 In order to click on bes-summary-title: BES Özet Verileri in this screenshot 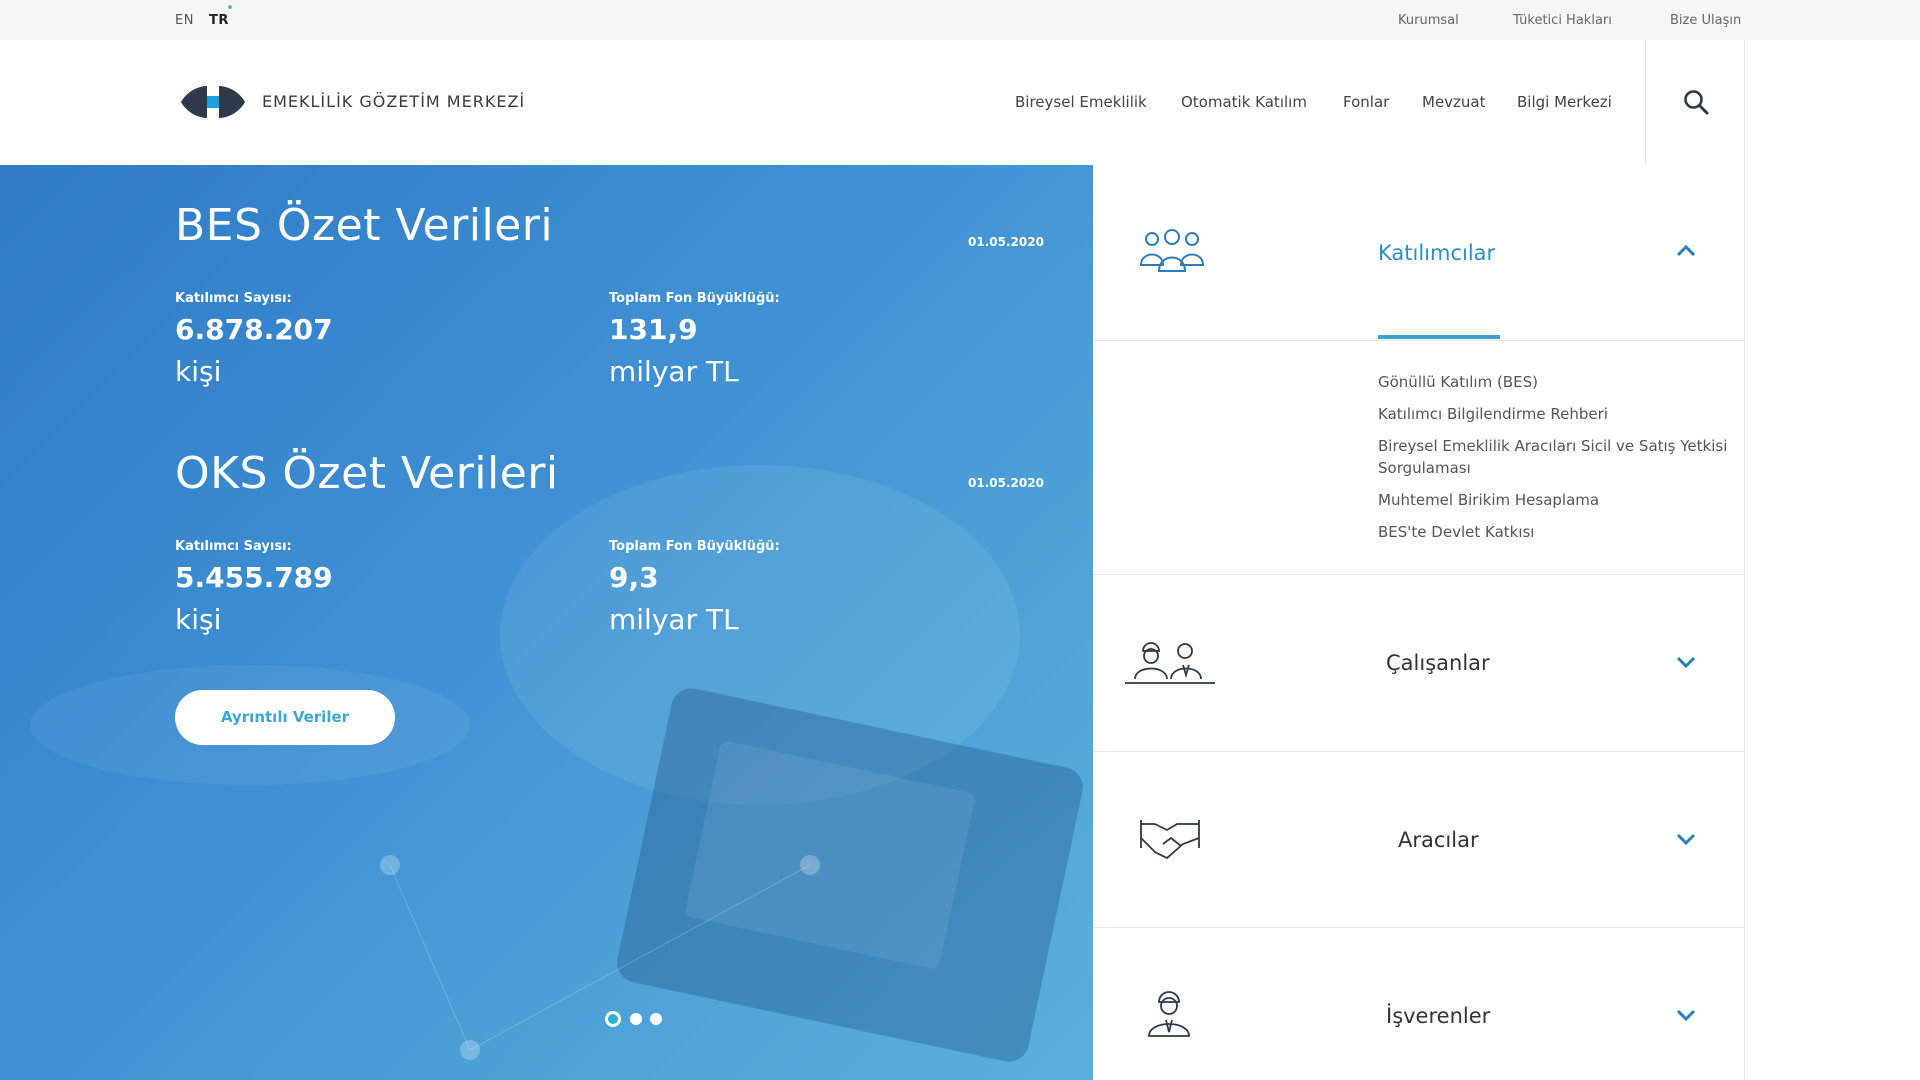, I will do `click(364, 225)`.